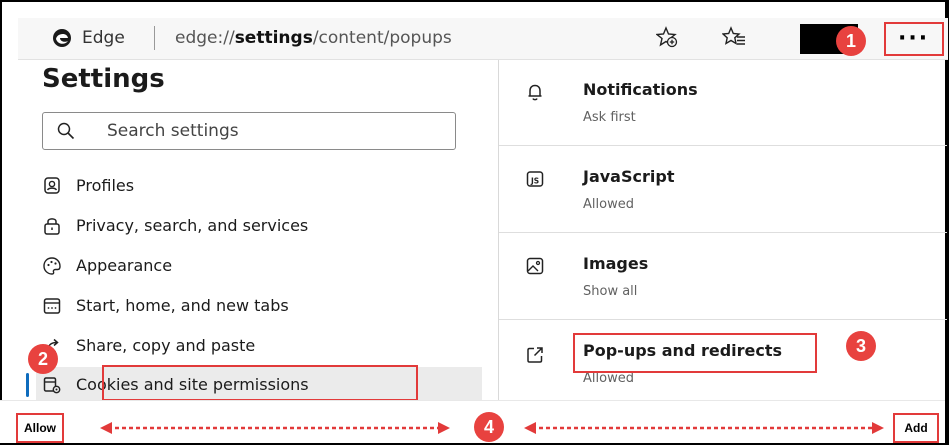  I want to click on sidebar-item-label: Share, copy and paste, so click(166, 345).